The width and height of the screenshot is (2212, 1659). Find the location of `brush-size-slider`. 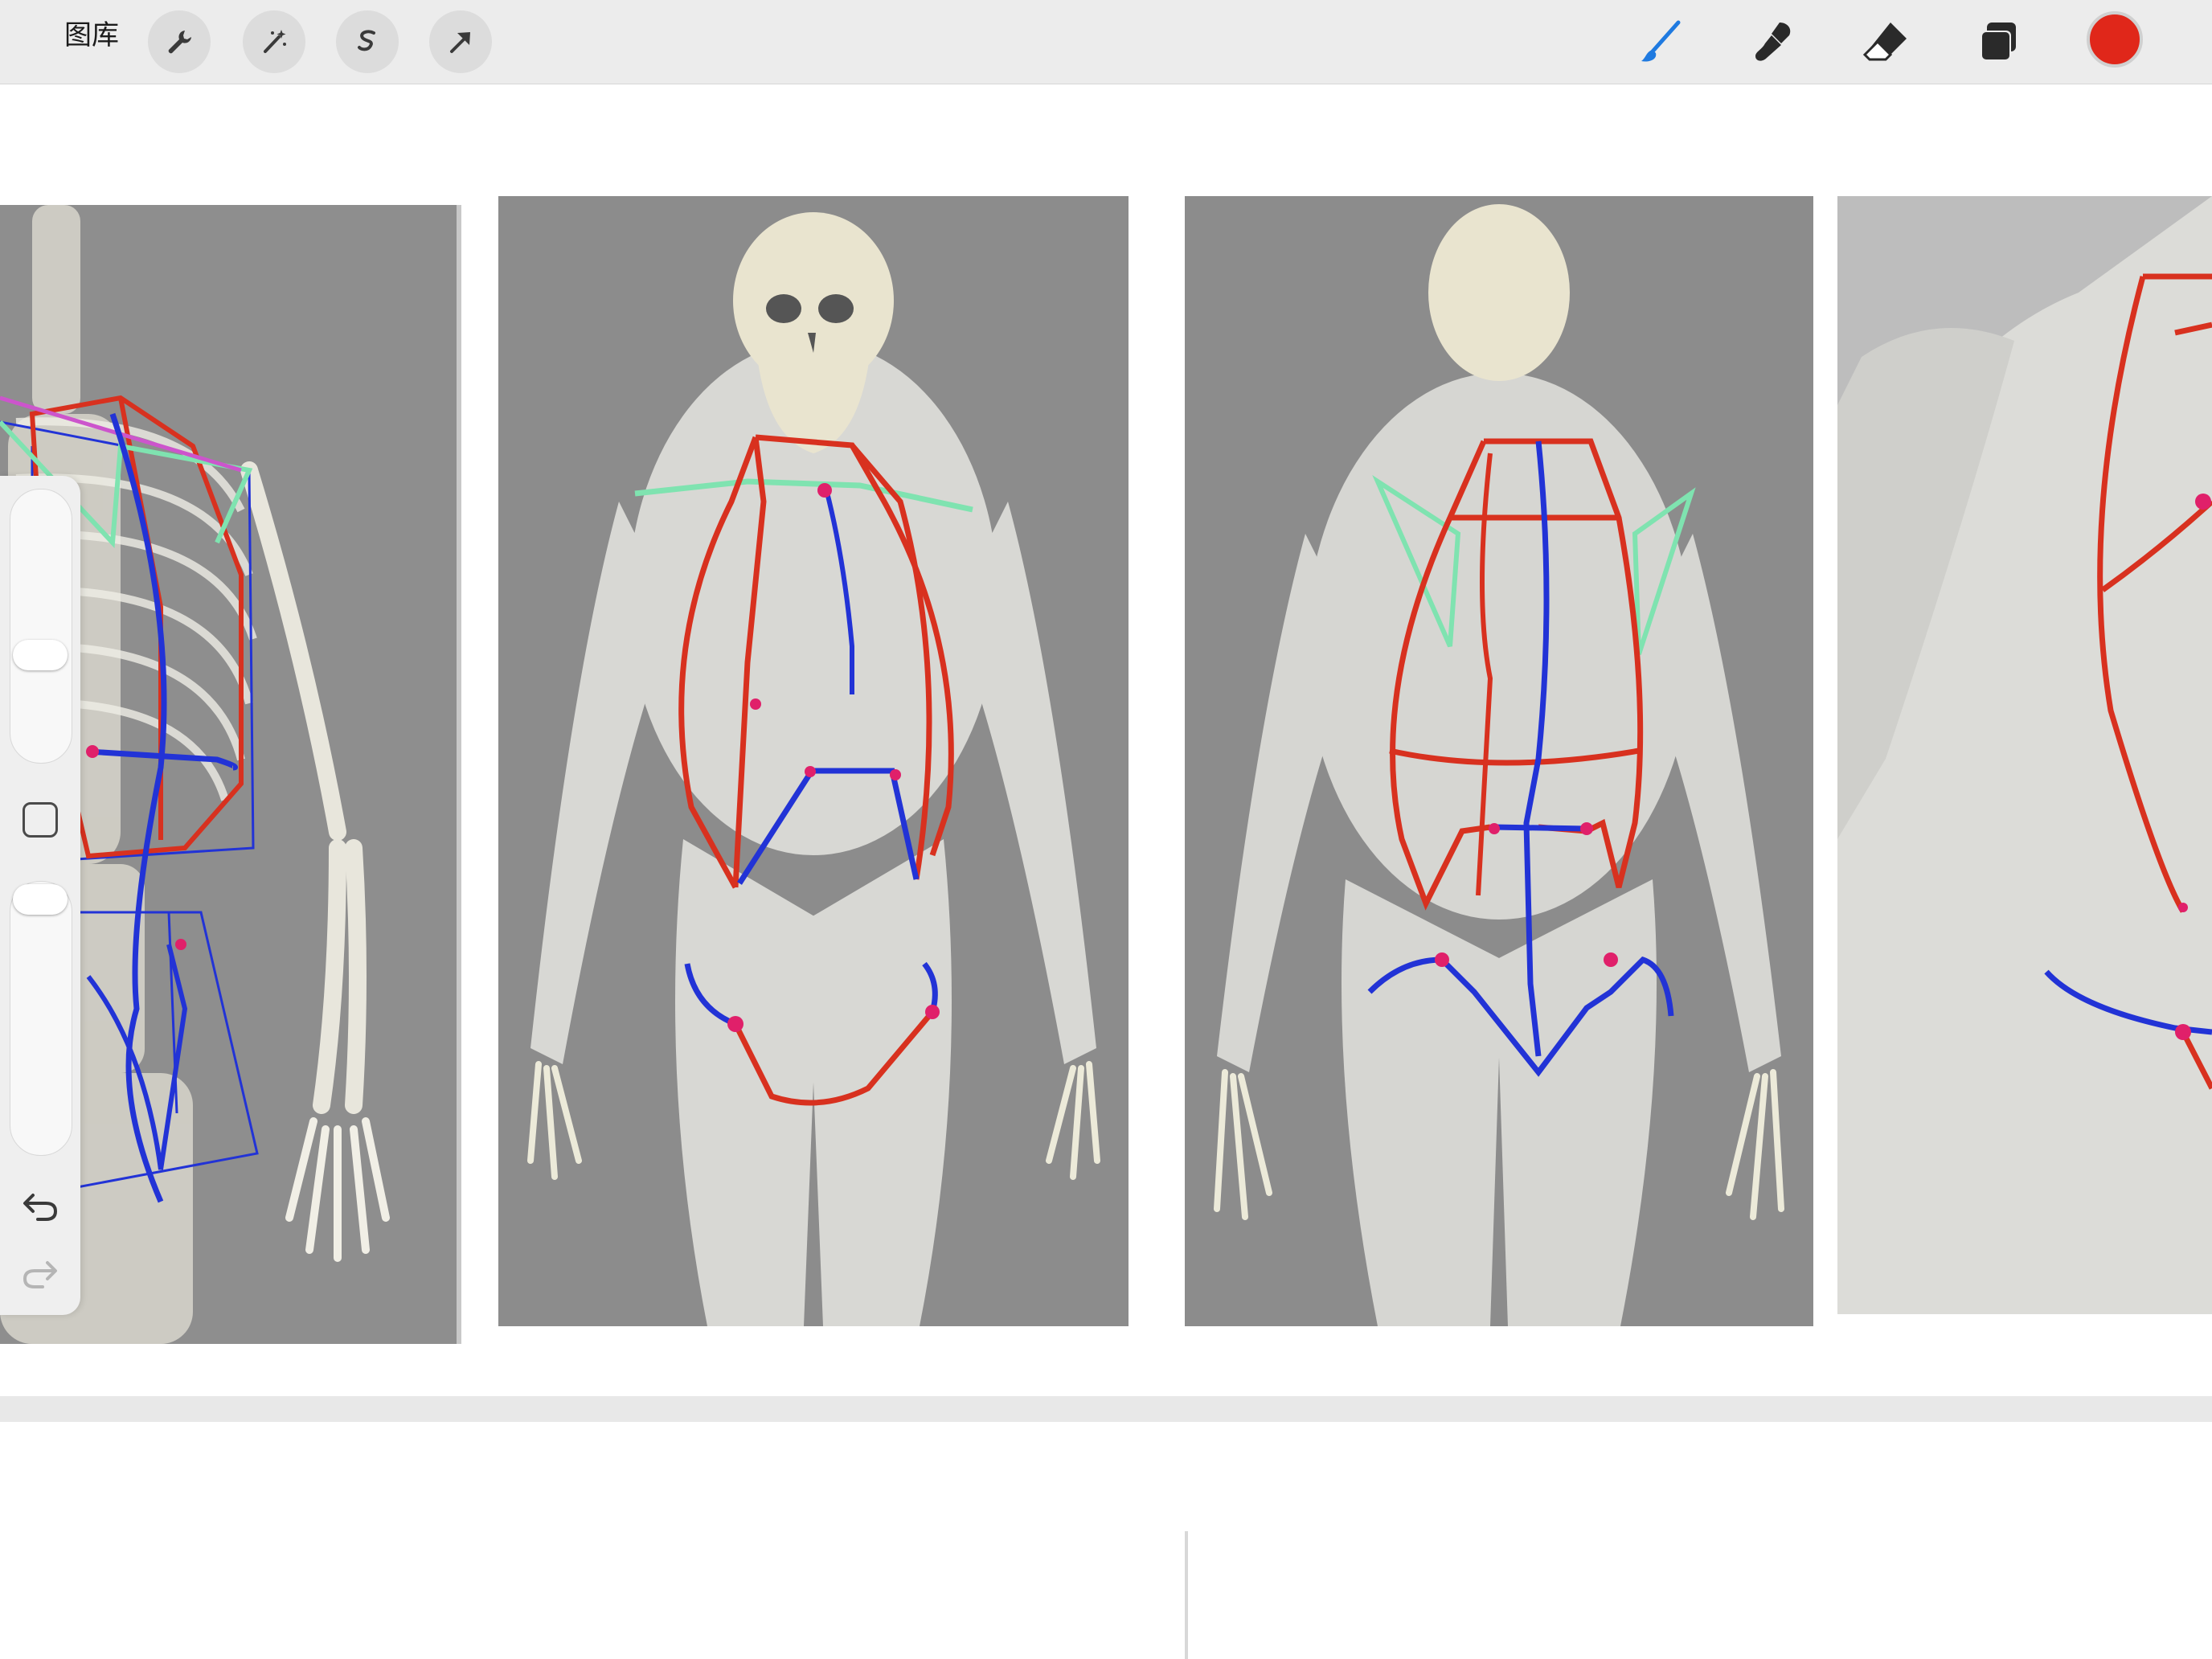

brush-size-slider is located at coordinates (41, 626).